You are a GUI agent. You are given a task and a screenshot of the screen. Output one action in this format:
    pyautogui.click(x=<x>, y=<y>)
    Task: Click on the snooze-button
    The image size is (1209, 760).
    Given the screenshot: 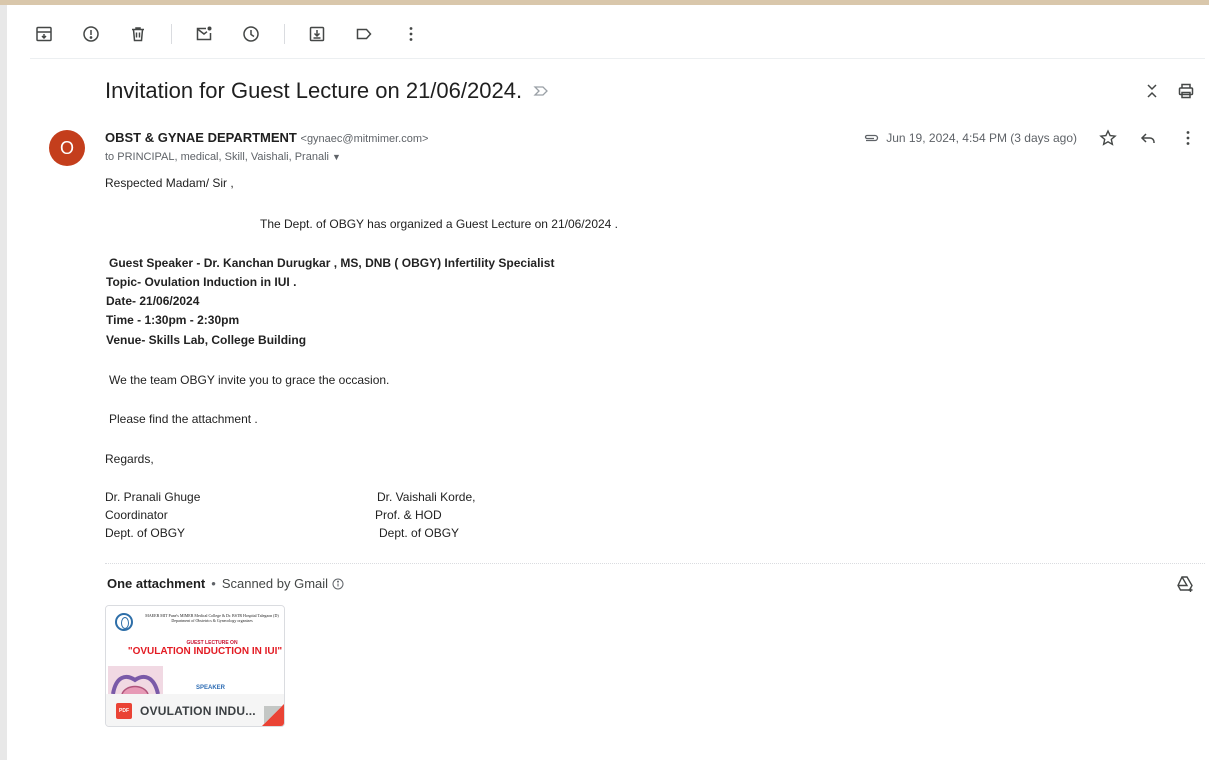 What is the action you would take?
    pyautogui.click(x=251, y=34)
    